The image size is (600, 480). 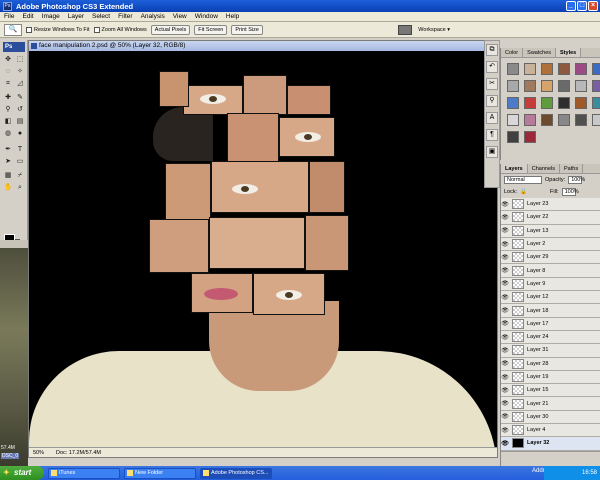 I want to click on menu-analysis: Analysis, so click(x=153, y=16).